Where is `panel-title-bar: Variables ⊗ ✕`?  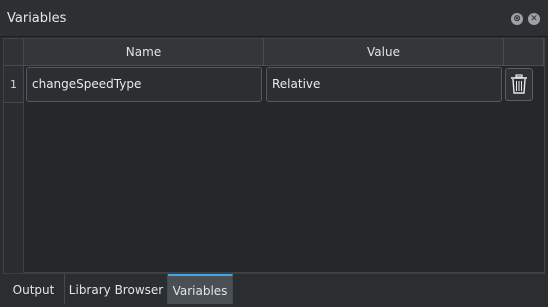 panel-title-bar: Variables ⊗ ✕ is located at coordinates (274, 18).